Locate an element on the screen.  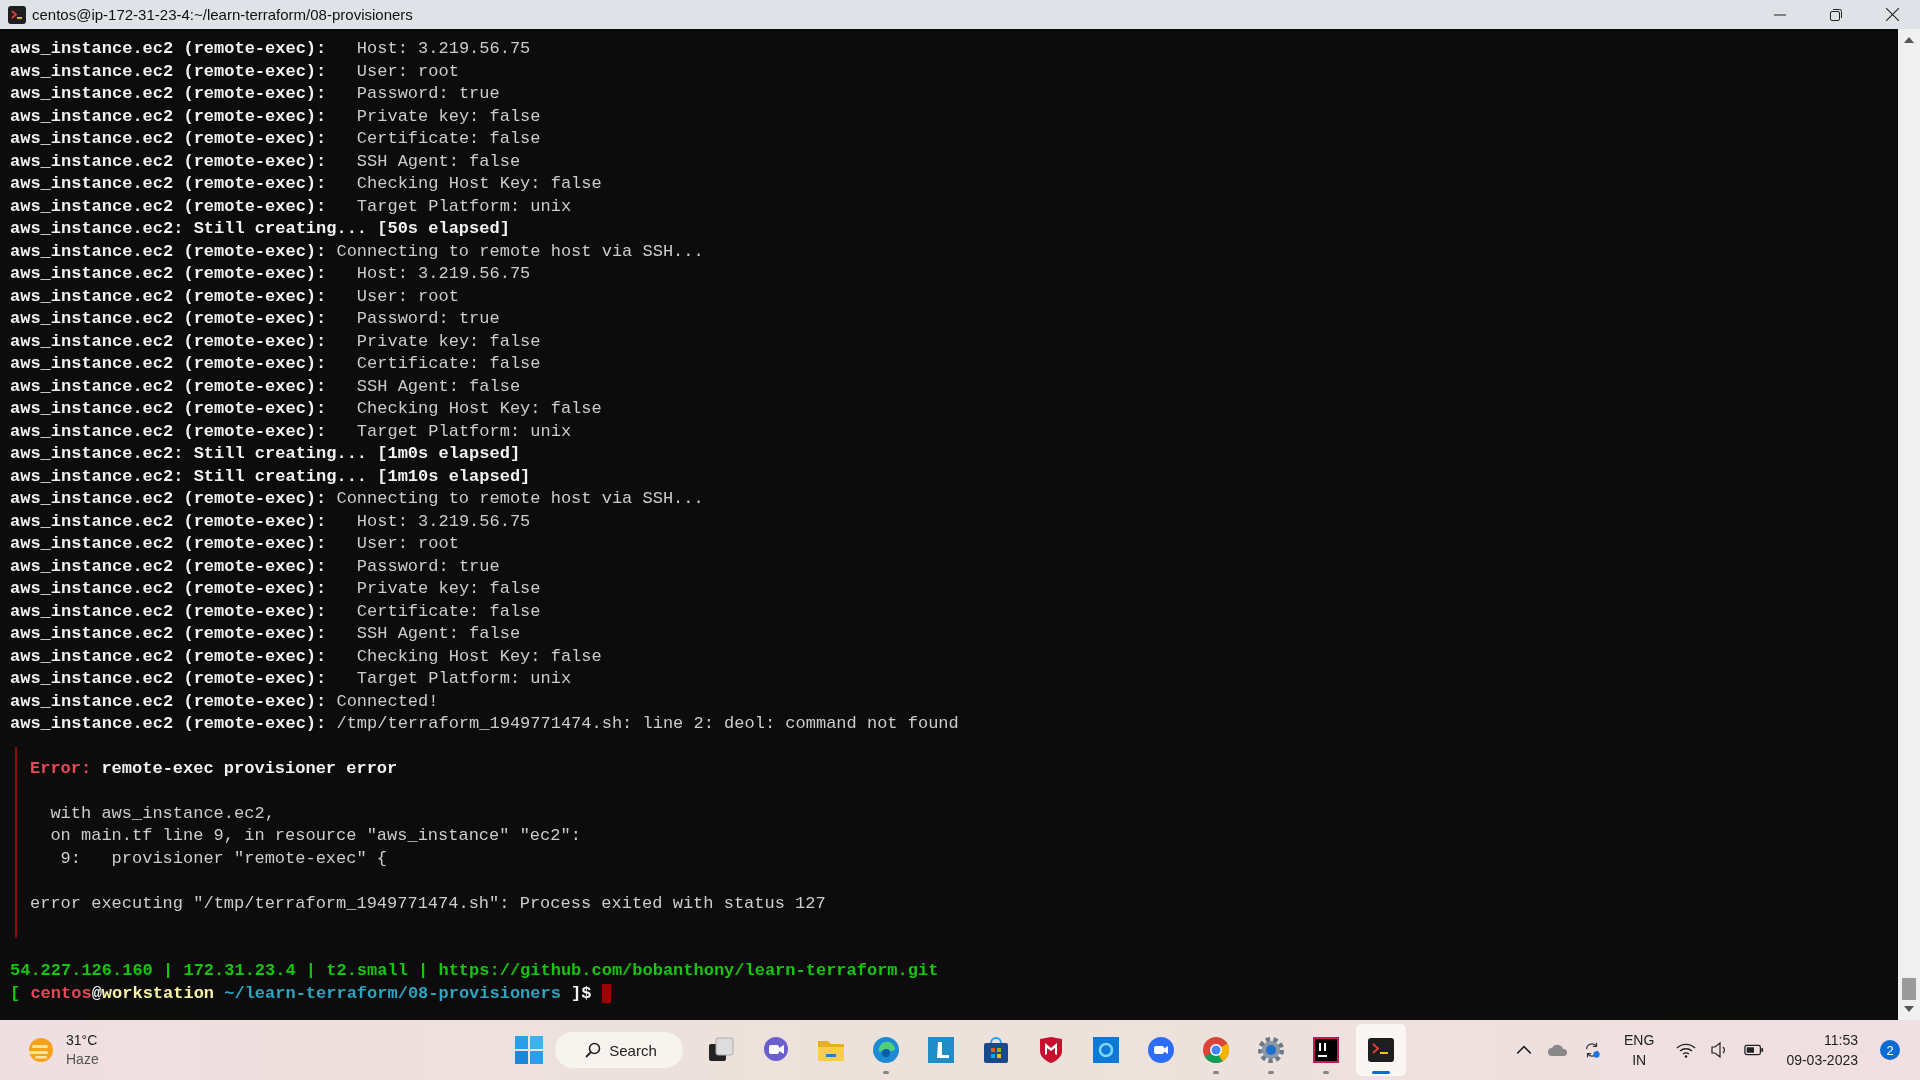
start-icon is located at coordinates (529, 1050).